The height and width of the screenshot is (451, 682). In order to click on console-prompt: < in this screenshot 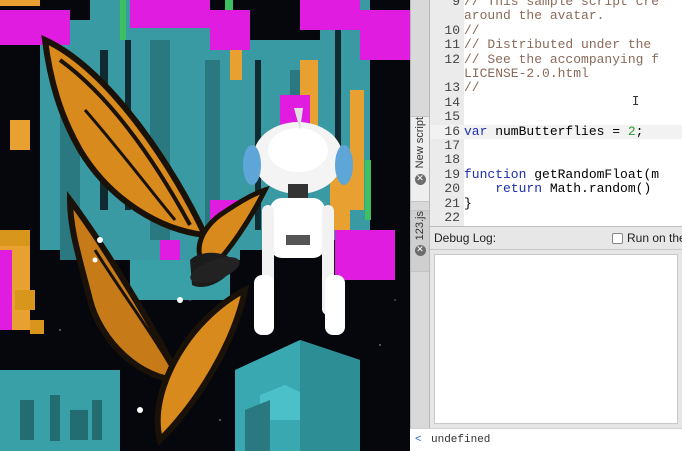, I will do `click(418, 440)`.